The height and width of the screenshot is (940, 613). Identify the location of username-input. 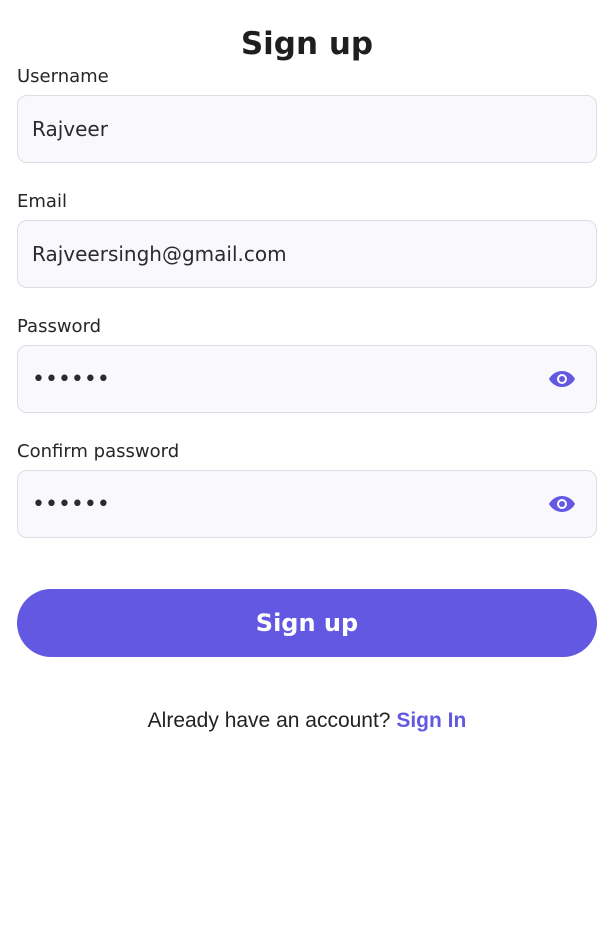
(307, 129).